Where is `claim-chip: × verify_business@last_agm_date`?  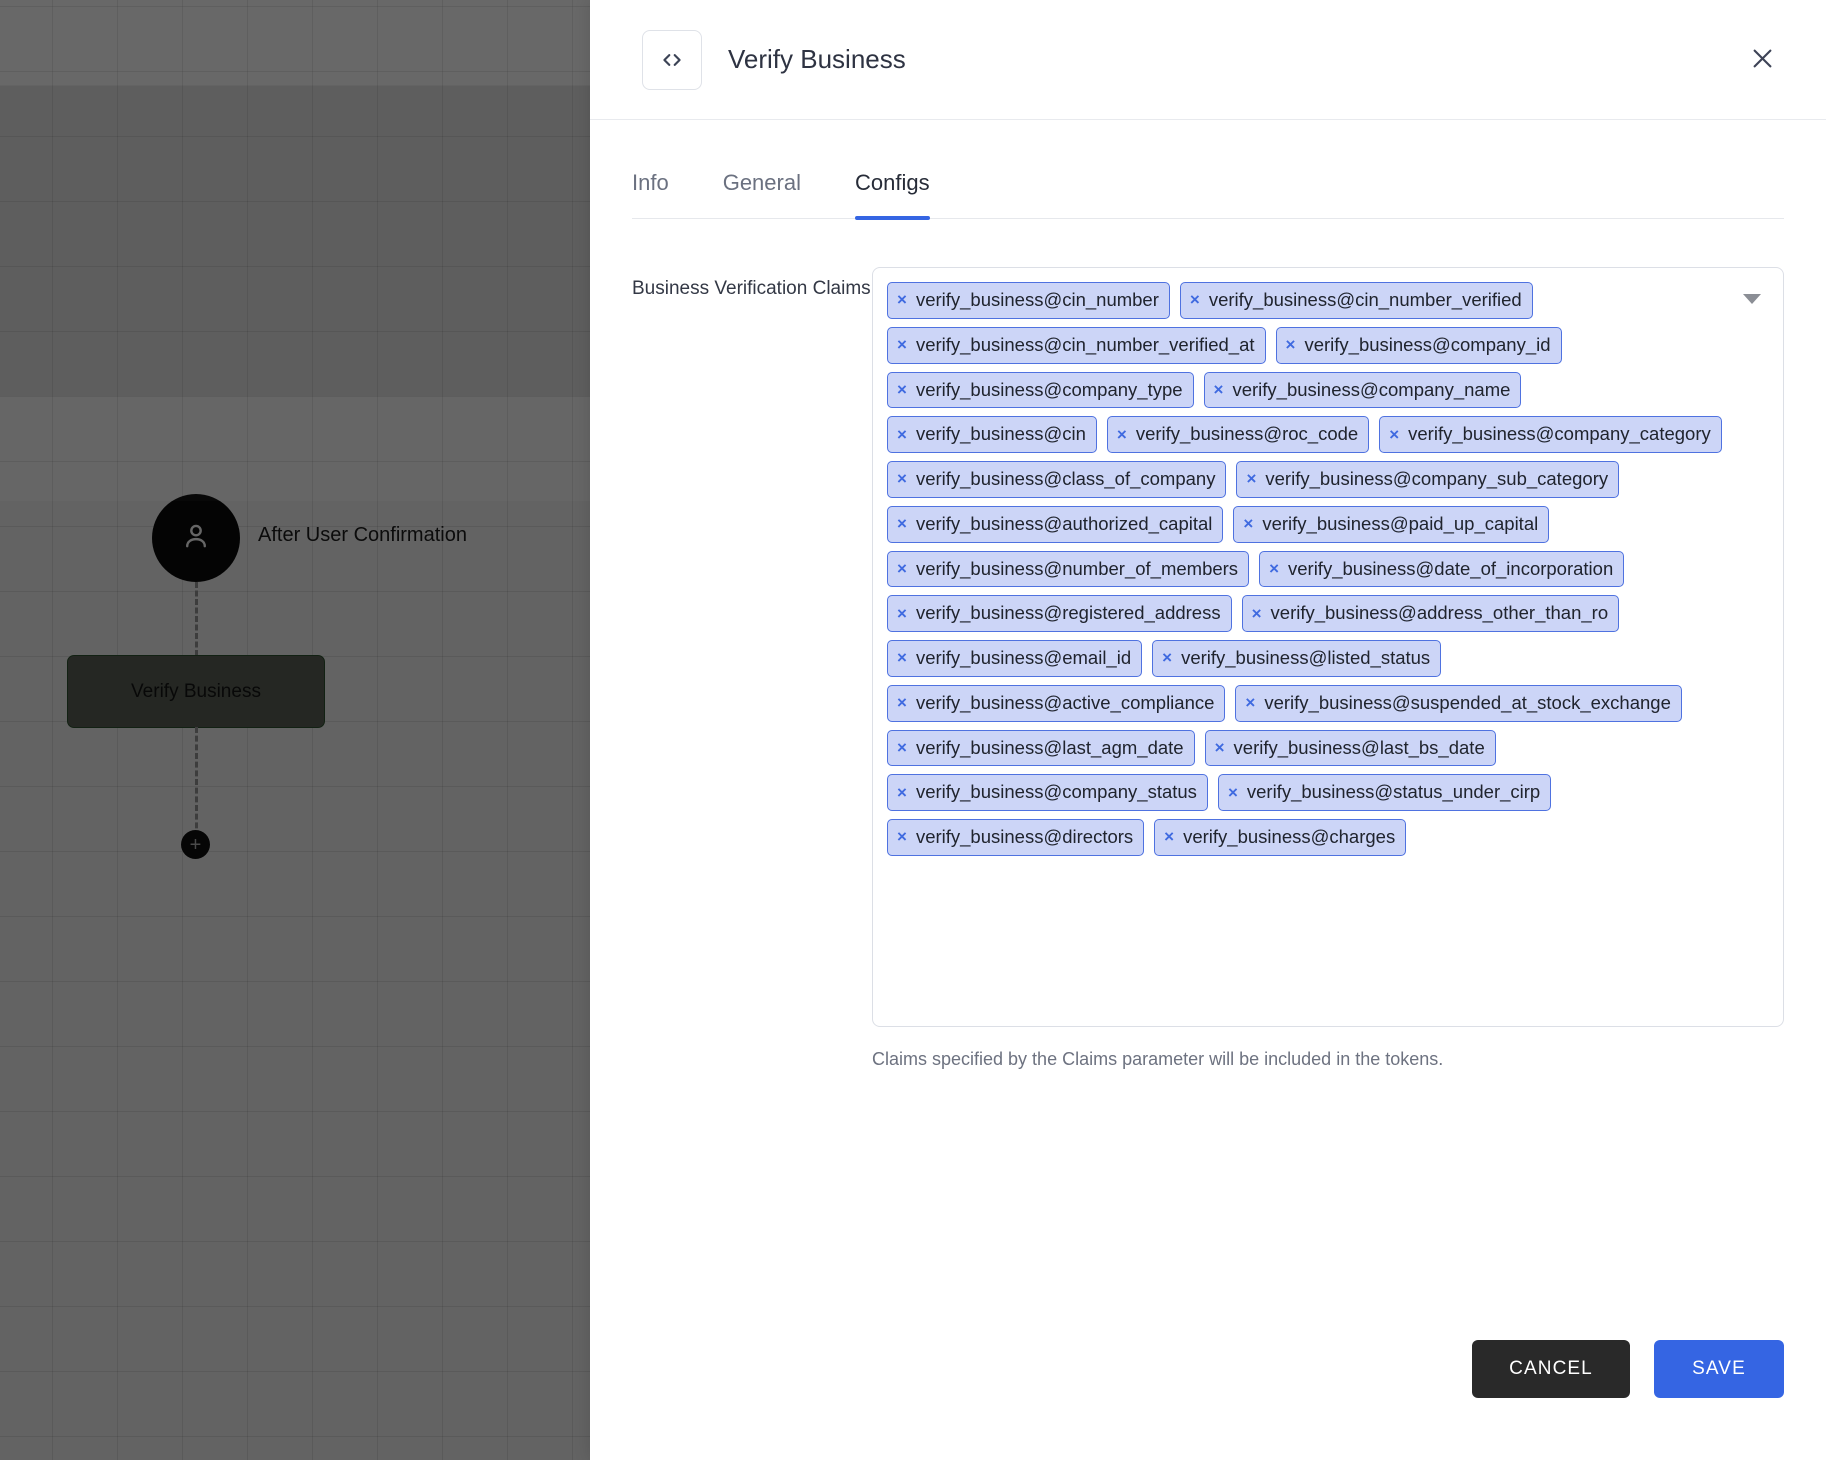 claim-chip: × verify_business@last_agm_date is located at coordinates (1041, 748).